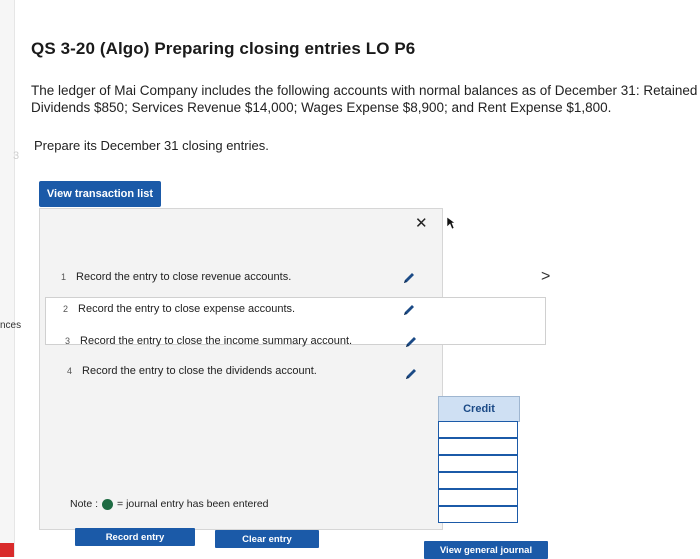 The image size is (700, 559). What do you see at coordinates (151, 145) in the screenshot?
I see `instruction-text: Prepare its December 31 closing entries.` at bounding box center [151, 145].